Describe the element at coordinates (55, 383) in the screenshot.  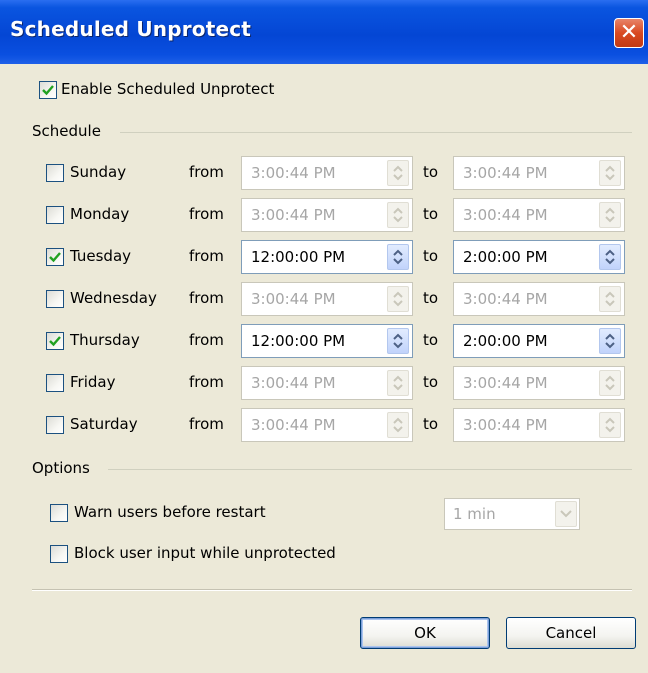
I see `friday-checkbox` at that location.